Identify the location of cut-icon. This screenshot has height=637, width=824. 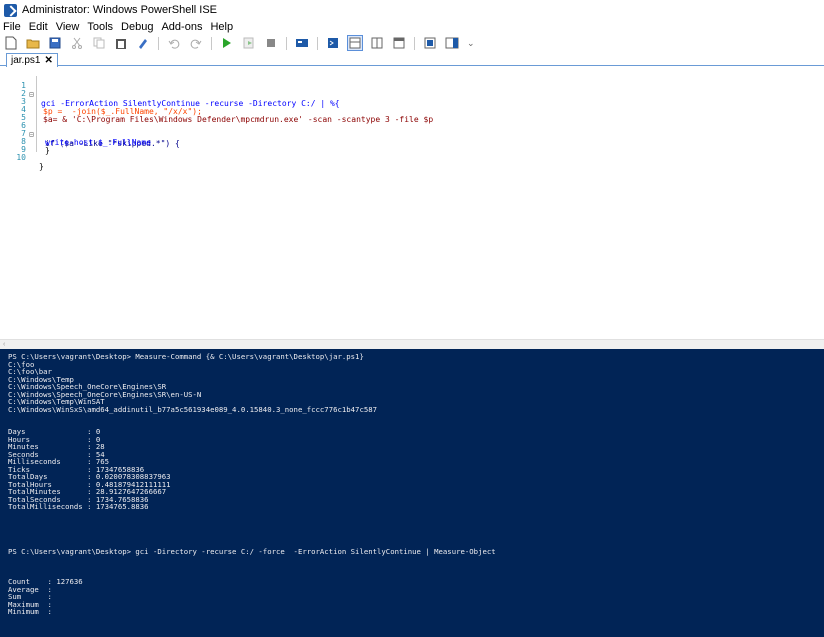
(77, 43).